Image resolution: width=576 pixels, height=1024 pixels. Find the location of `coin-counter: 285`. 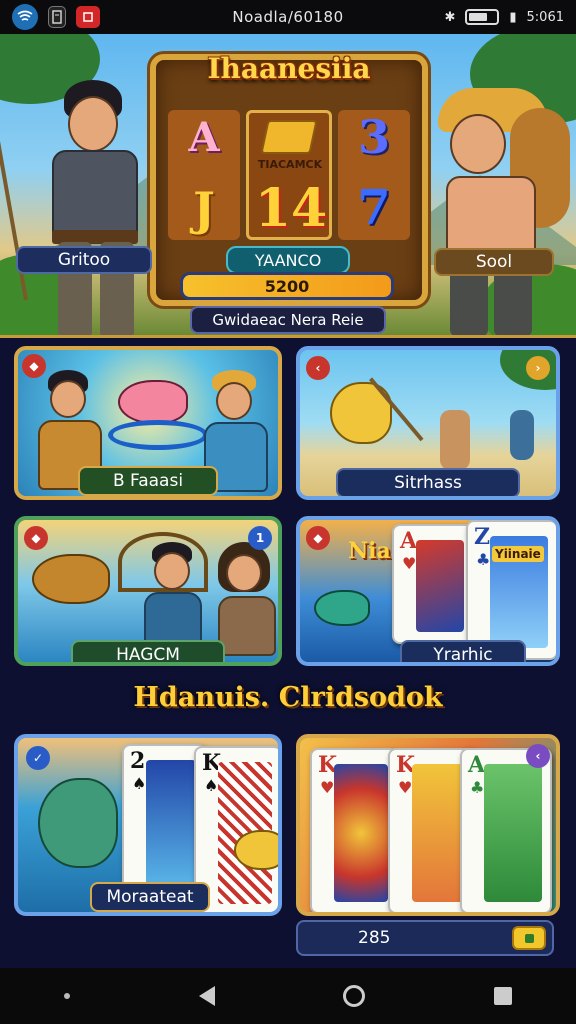

coin-counter: 285 is located at coordinates (425, 938).